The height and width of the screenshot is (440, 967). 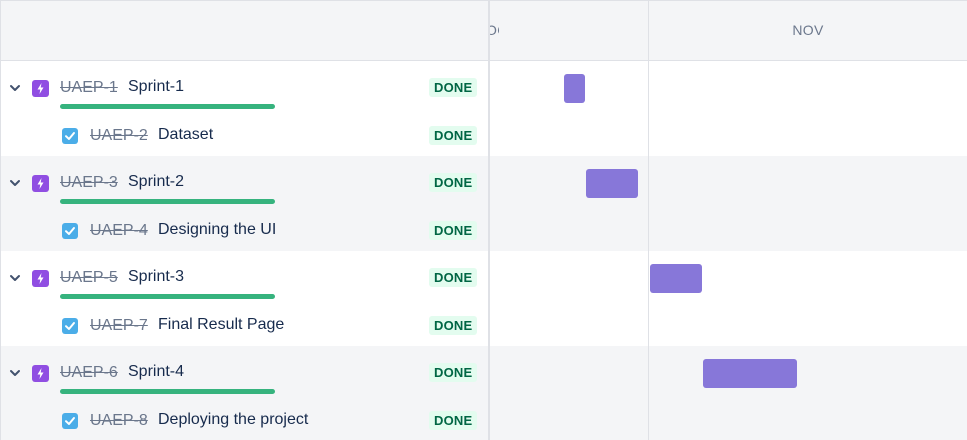 What do you see at coordinates (0, 220) in the screenshot?
I see `left-border` at bounding box center [0, 220].